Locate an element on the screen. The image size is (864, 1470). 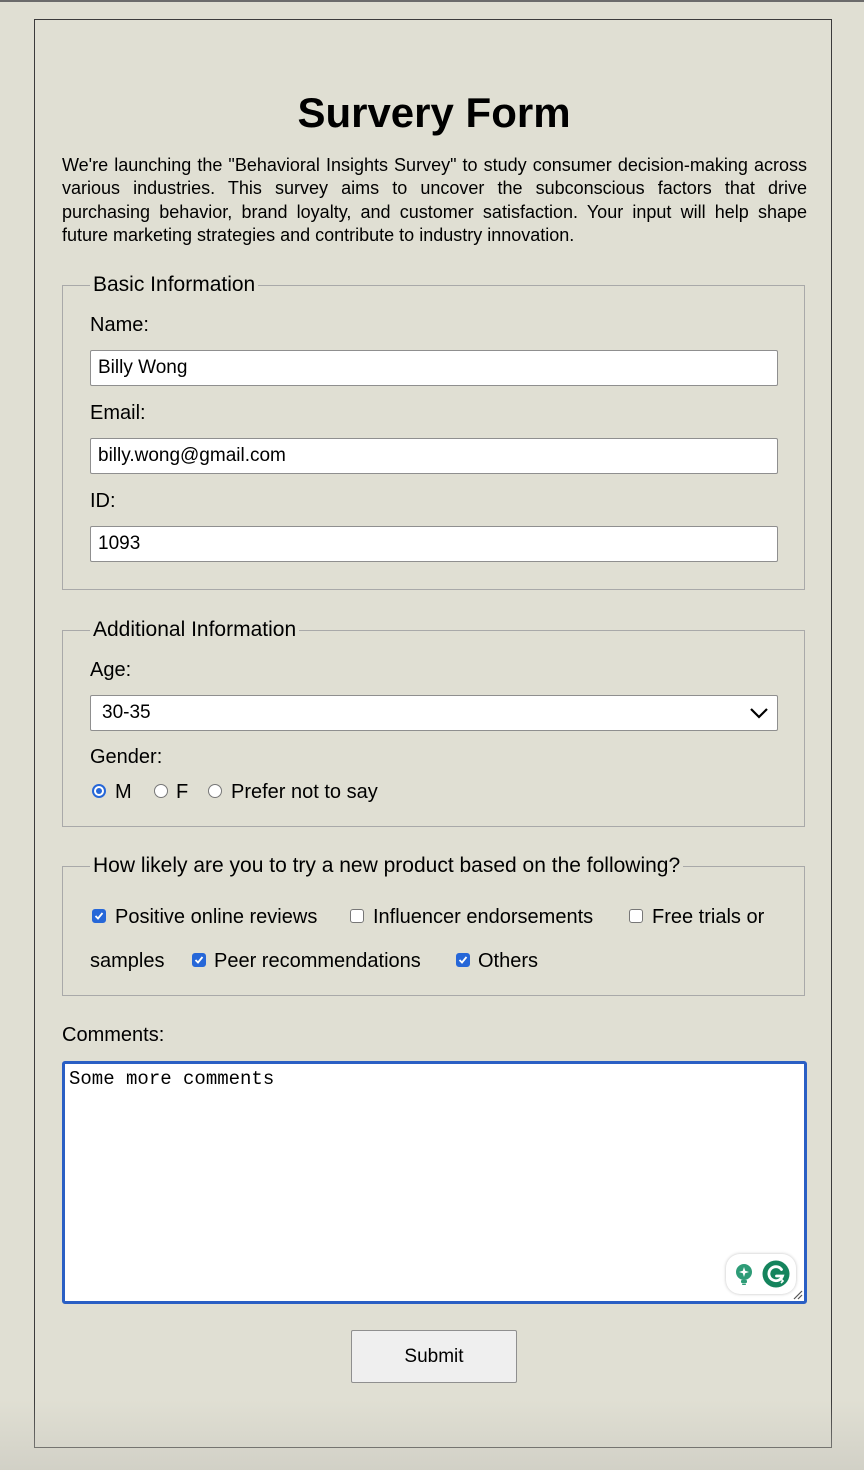
gender-option-f-label: F is located at coordinates (182, 792).